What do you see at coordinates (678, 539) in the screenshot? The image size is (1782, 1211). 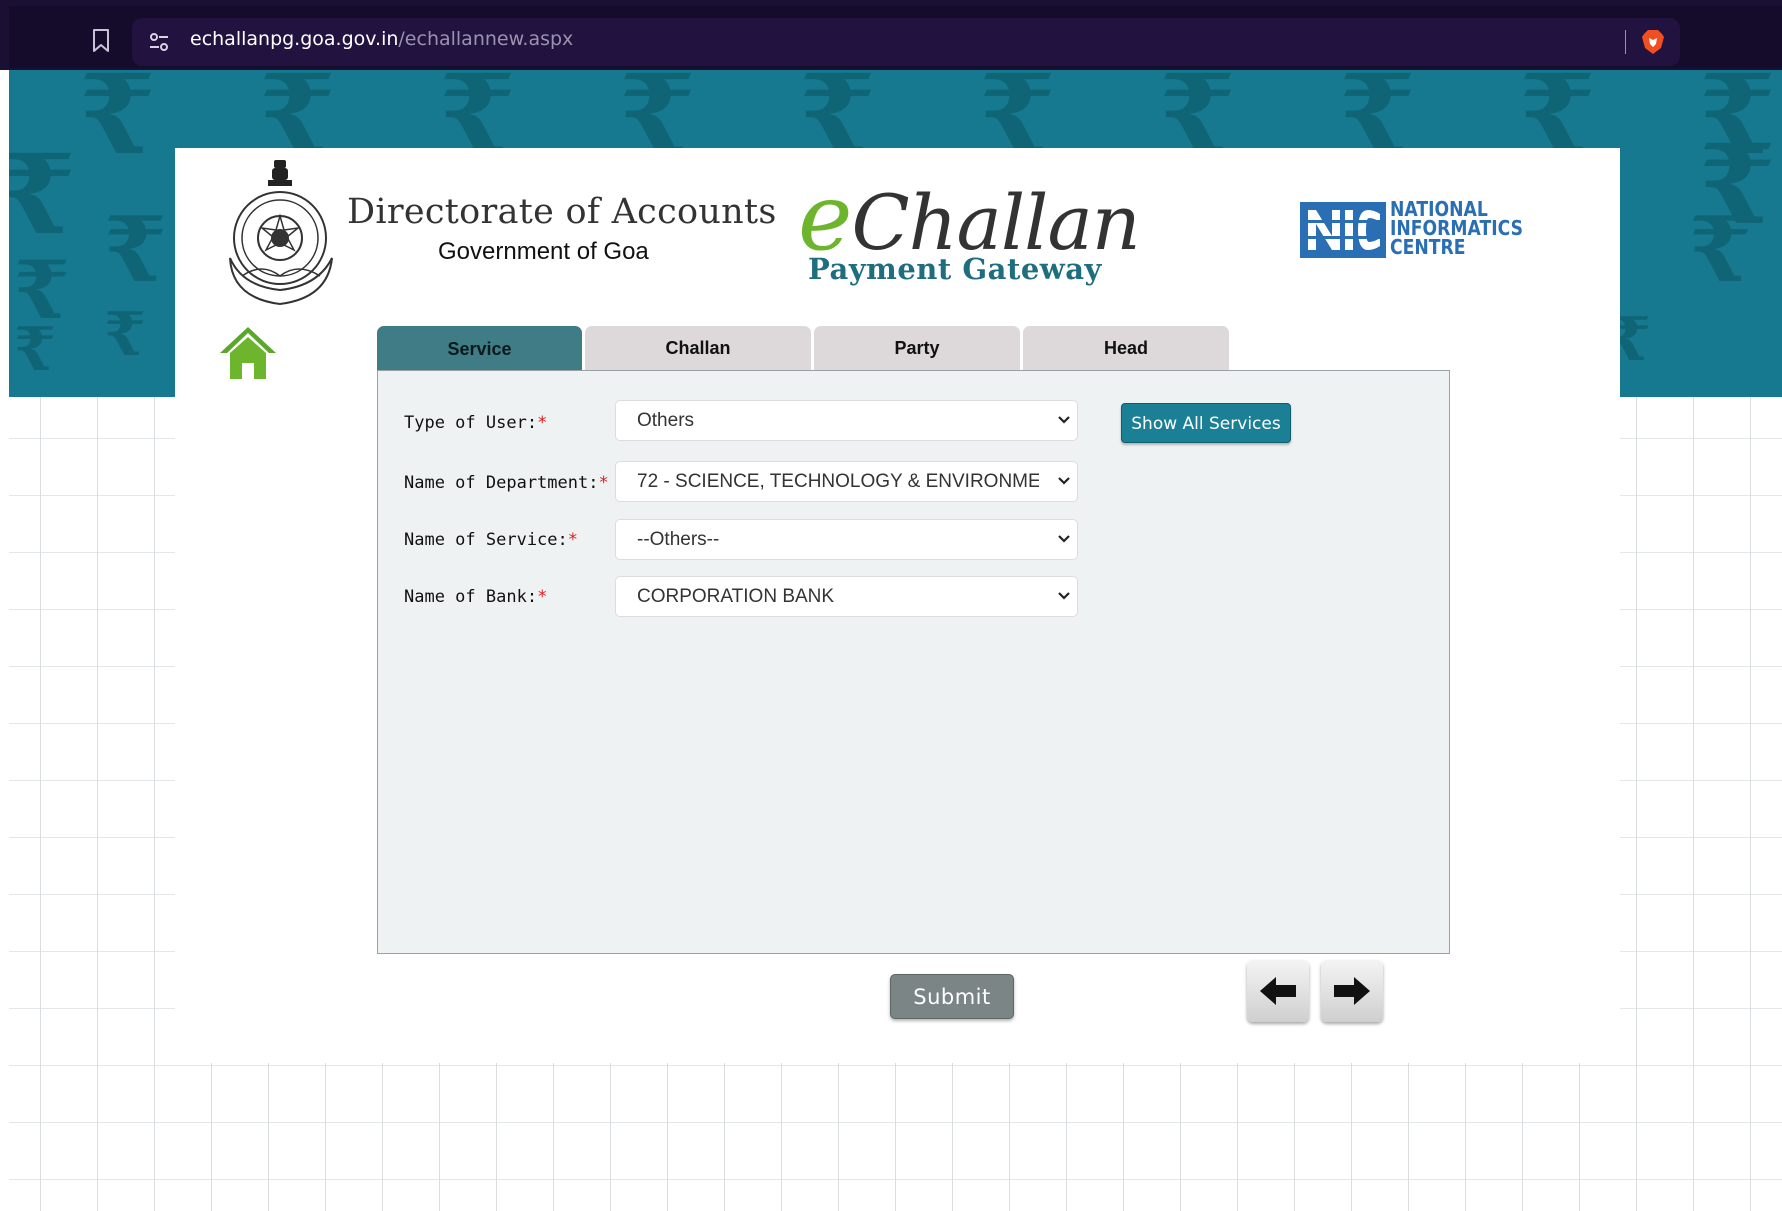 I see `service-value: --Others--` at bounding box center [678, 539].